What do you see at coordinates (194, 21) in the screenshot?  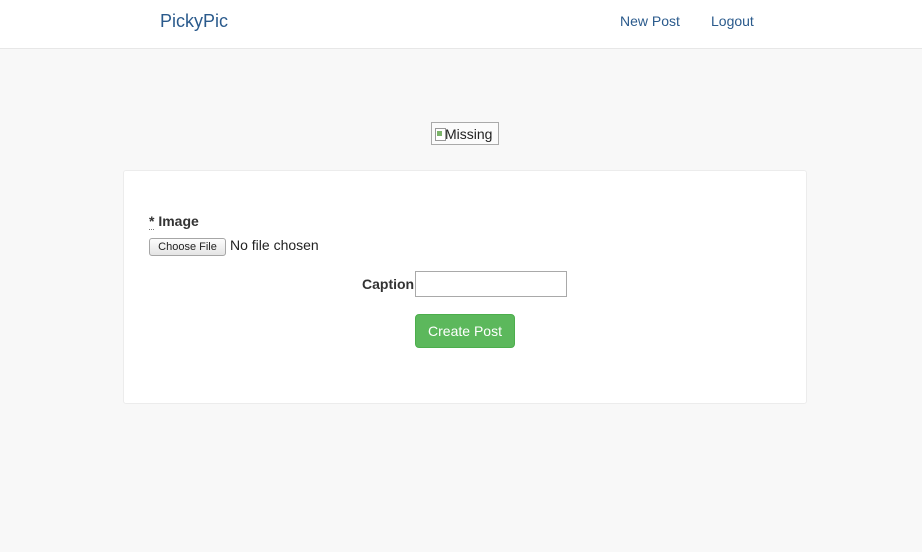 I see `brand-link: PickyPic` at bounding box center [194, 21].